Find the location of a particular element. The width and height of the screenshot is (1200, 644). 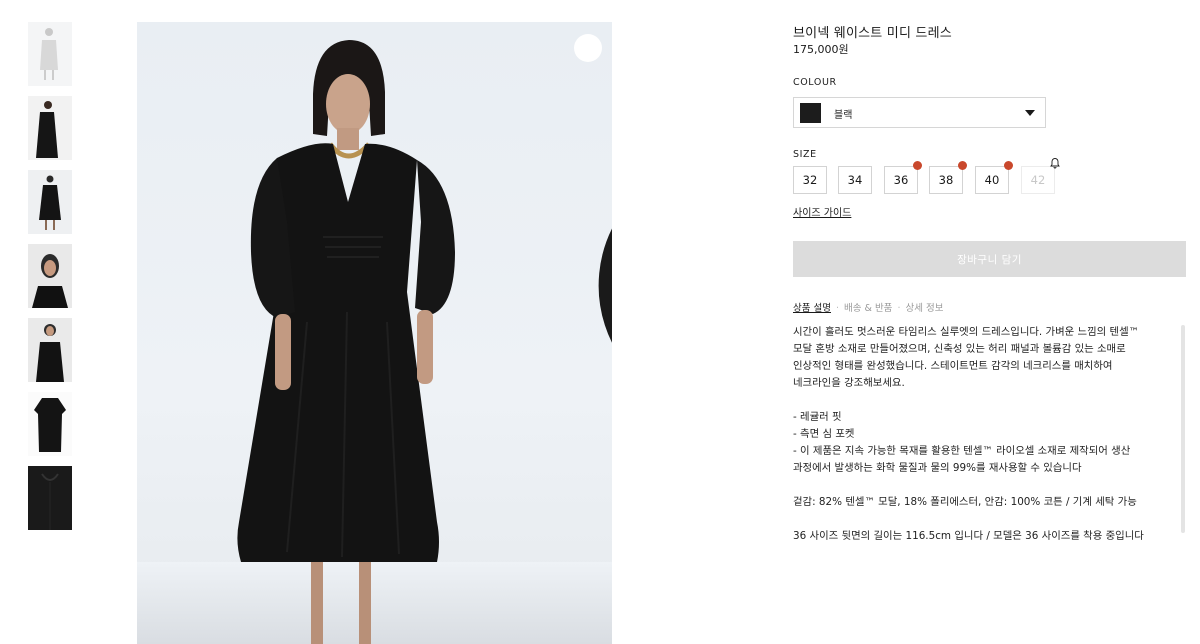

description-scrollbar is located at coordinates (1183, 429).